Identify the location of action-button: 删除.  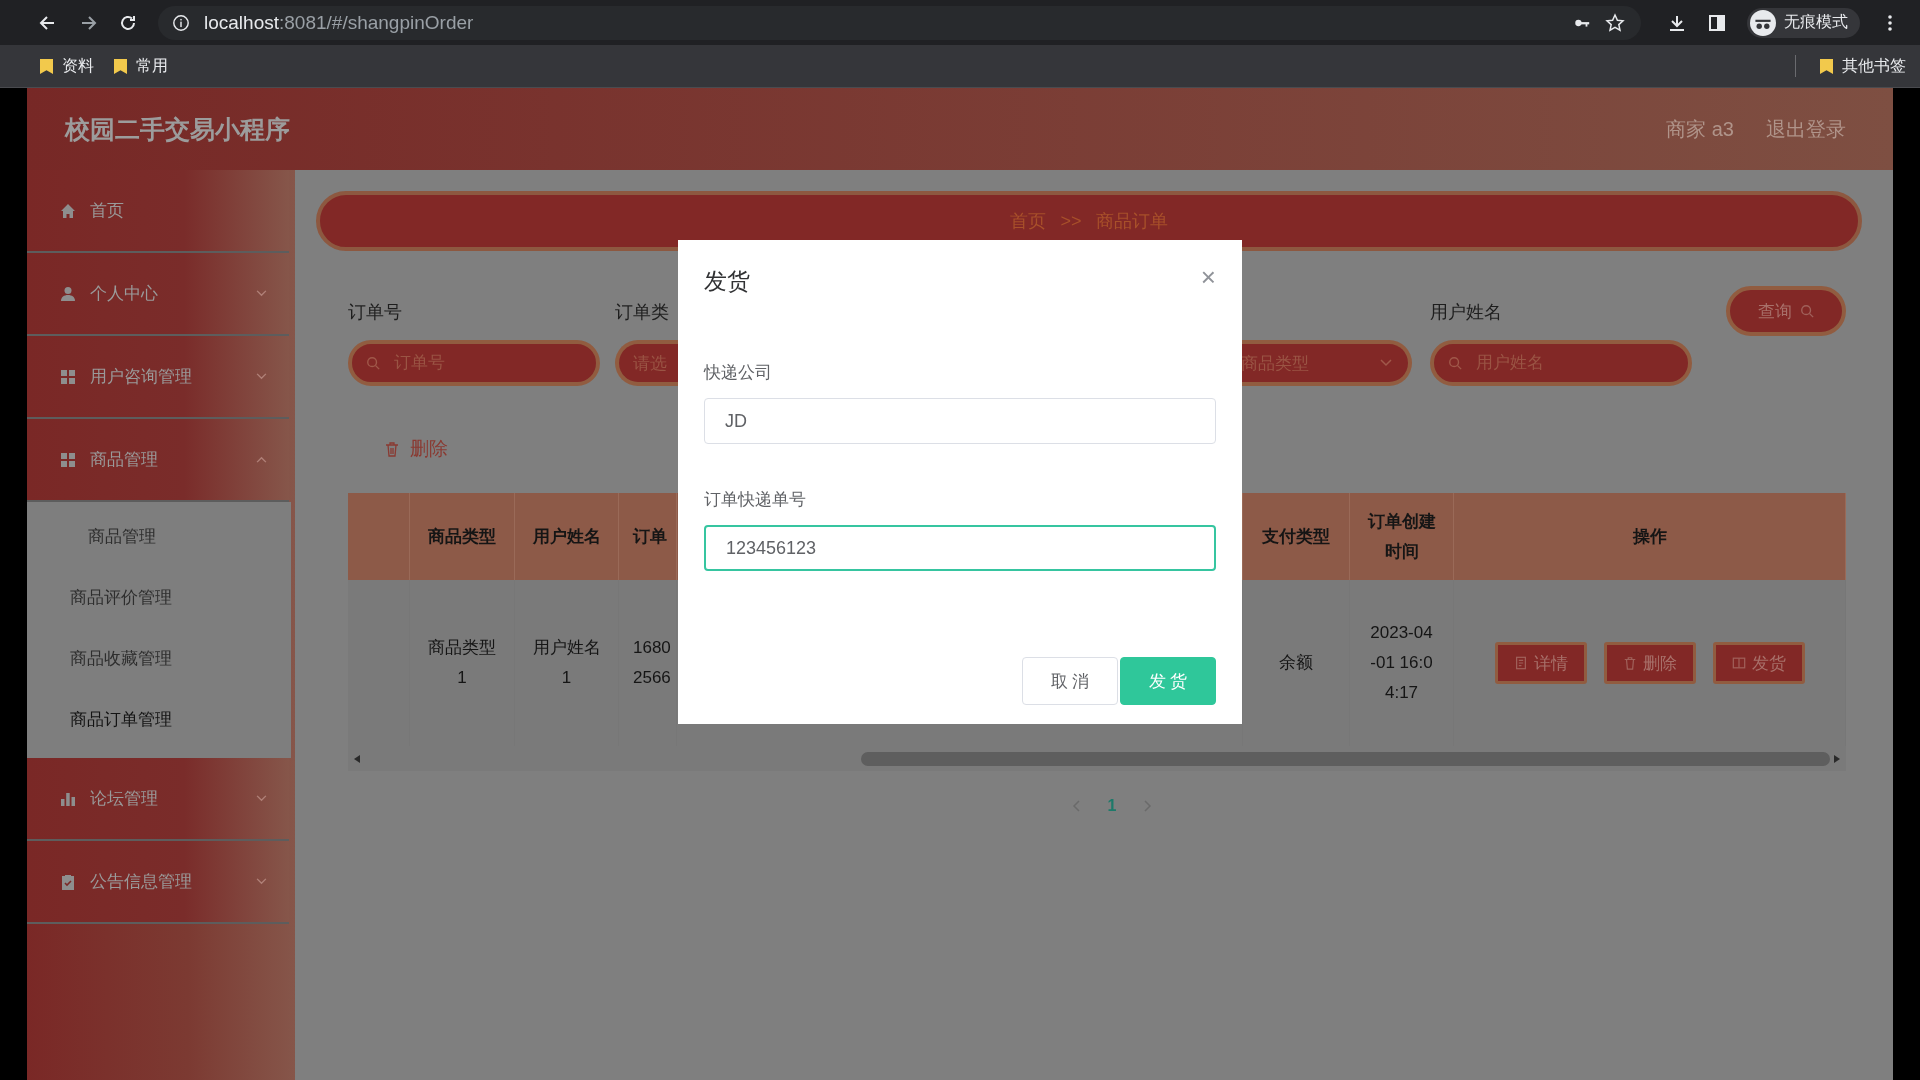
(1649, 663).